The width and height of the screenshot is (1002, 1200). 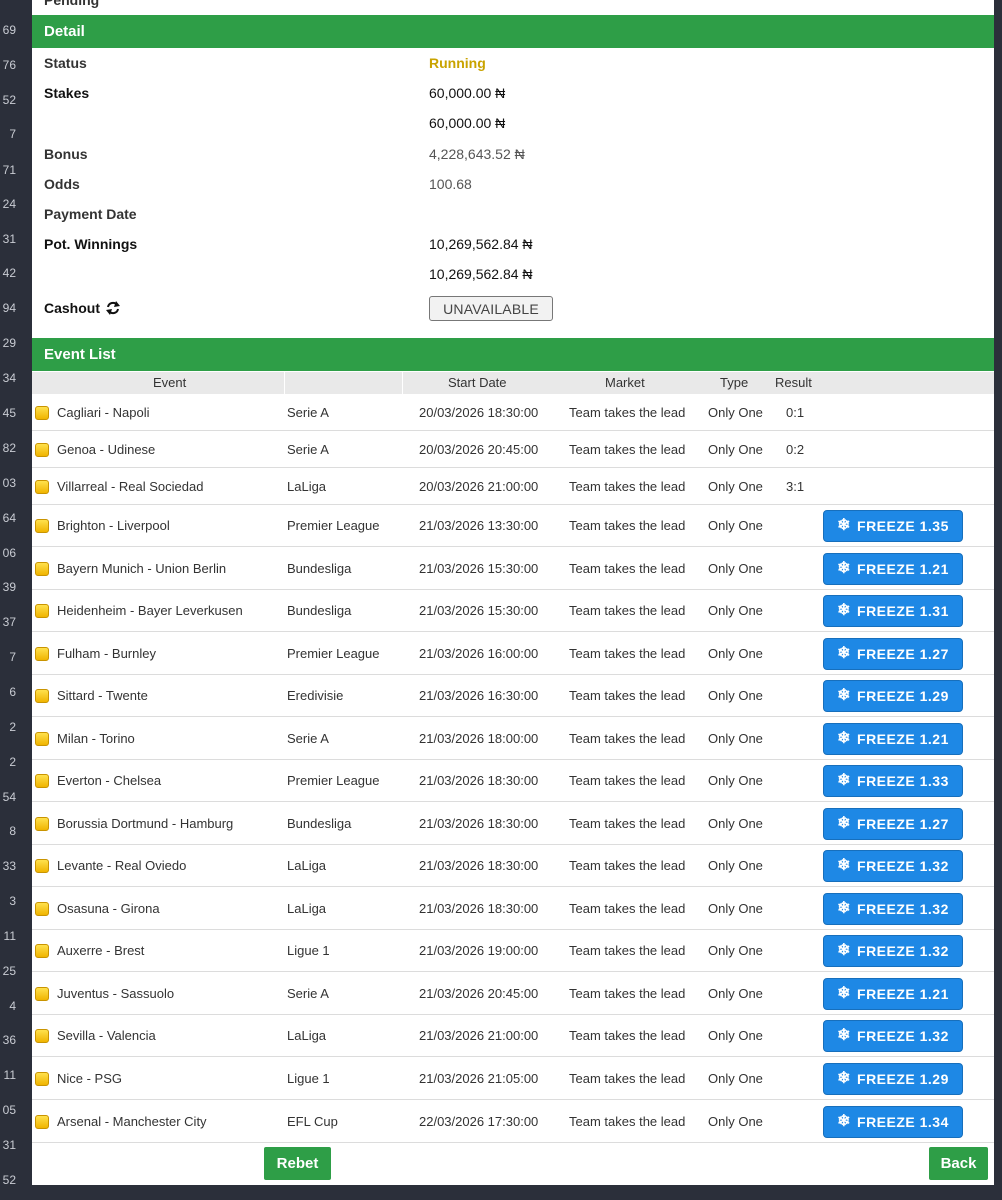 I want to click on back-button: Back, so click(x=958, y=1163).